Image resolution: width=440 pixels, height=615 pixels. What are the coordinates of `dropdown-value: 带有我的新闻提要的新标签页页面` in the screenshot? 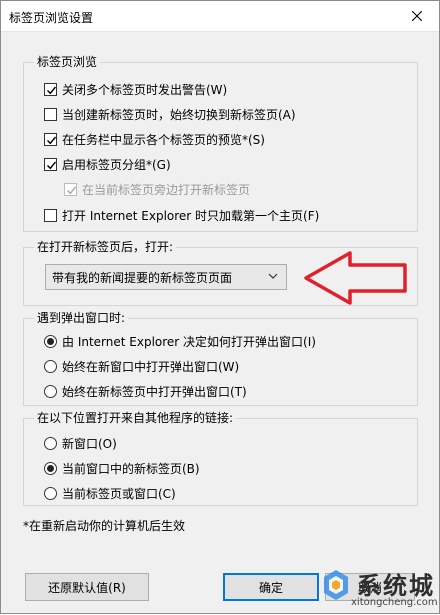 It's located at (142, 277).